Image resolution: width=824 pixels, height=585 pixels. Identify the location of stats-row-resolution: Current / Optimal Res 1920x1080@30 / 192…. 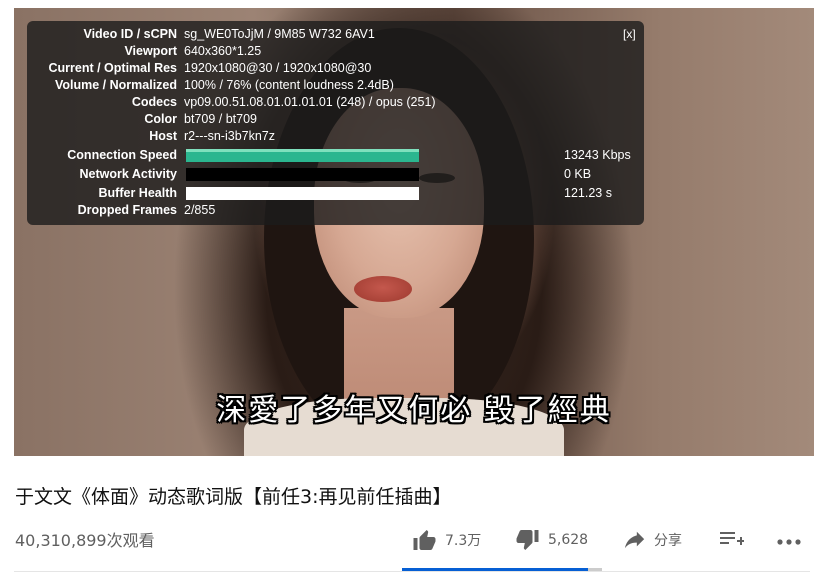
(335, 68).